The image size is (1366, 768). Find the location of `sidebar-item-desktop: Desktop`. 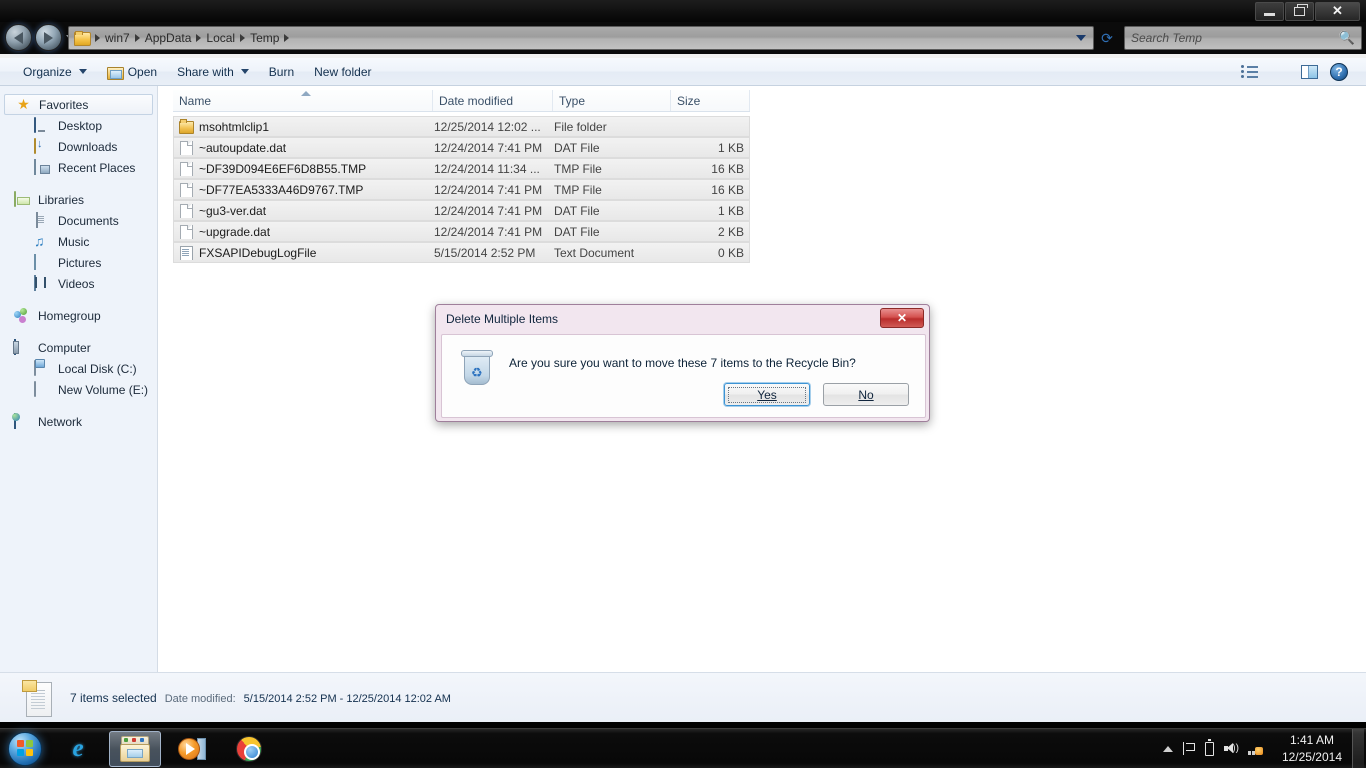

sidebar-item-desktop: Desktop is located at coordinates (78, 125).